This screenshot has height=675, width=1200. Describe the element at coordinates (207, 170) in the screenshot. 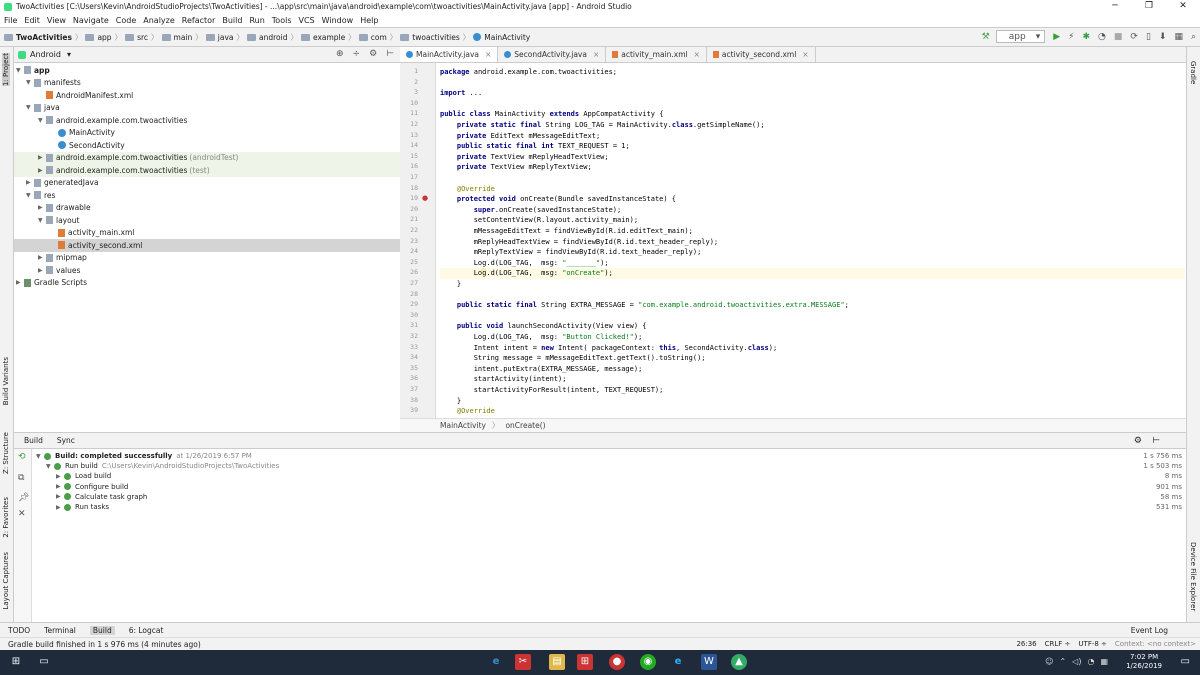

I see `tree-item: ▶ android.example.com.twoactivities (test)` at that location.